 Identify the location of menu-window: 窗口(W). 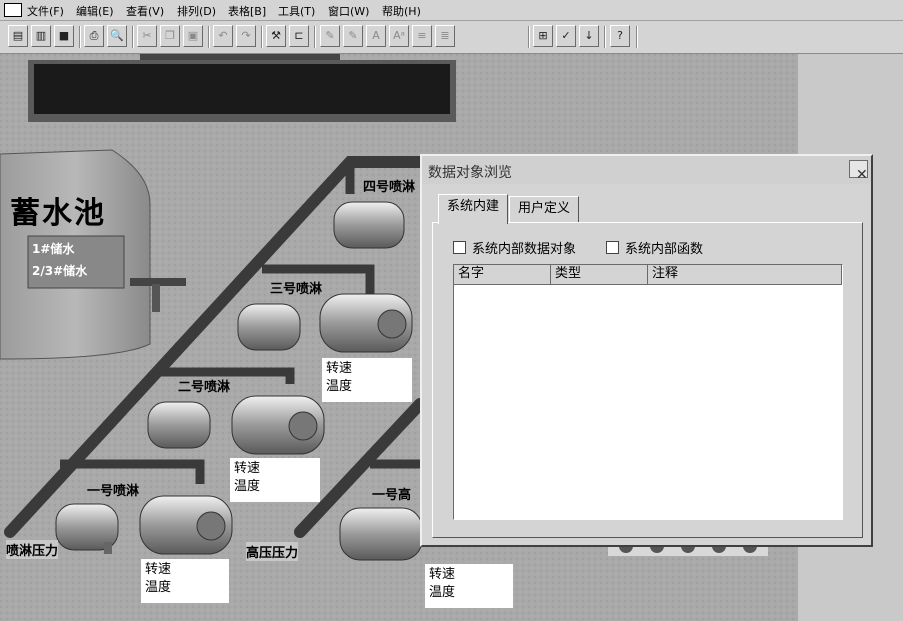
(348, 11).